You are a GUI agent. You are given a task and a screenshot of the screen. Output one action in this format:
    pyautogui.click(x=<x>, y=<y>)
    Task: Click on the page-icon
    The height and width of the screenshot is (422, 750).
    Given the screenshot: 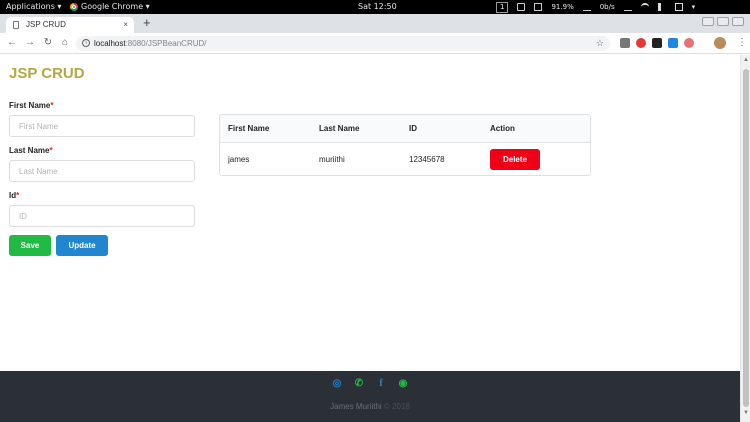 What is the action you would take?
    pyautogui.click(x=16, y=25)
    